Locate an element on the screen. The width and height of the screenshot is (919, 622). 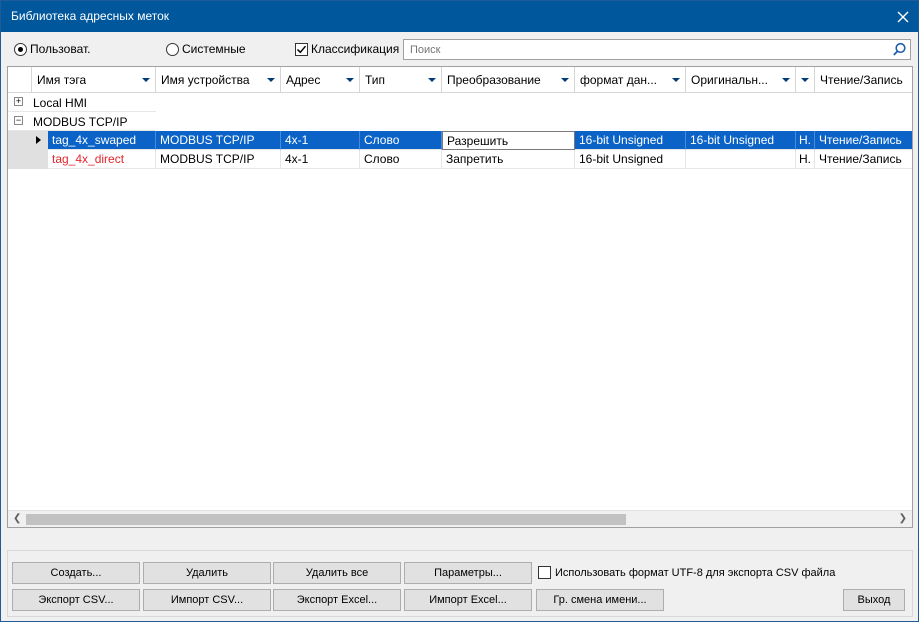
column-header-device-name: Имя устройства is located at coordinates (218, 80).